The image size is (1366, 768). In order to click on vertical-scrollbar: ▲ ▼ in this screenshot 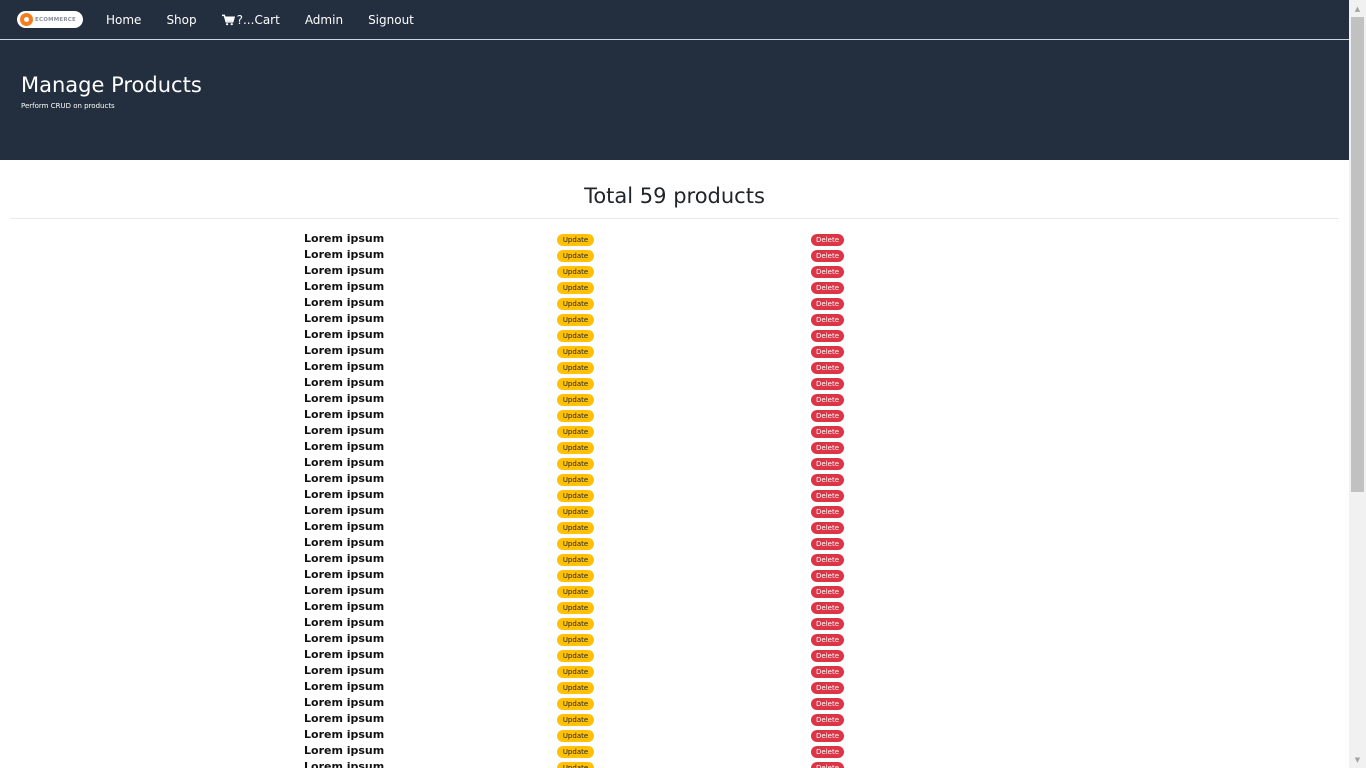, I will do `click(1357, 384)`.